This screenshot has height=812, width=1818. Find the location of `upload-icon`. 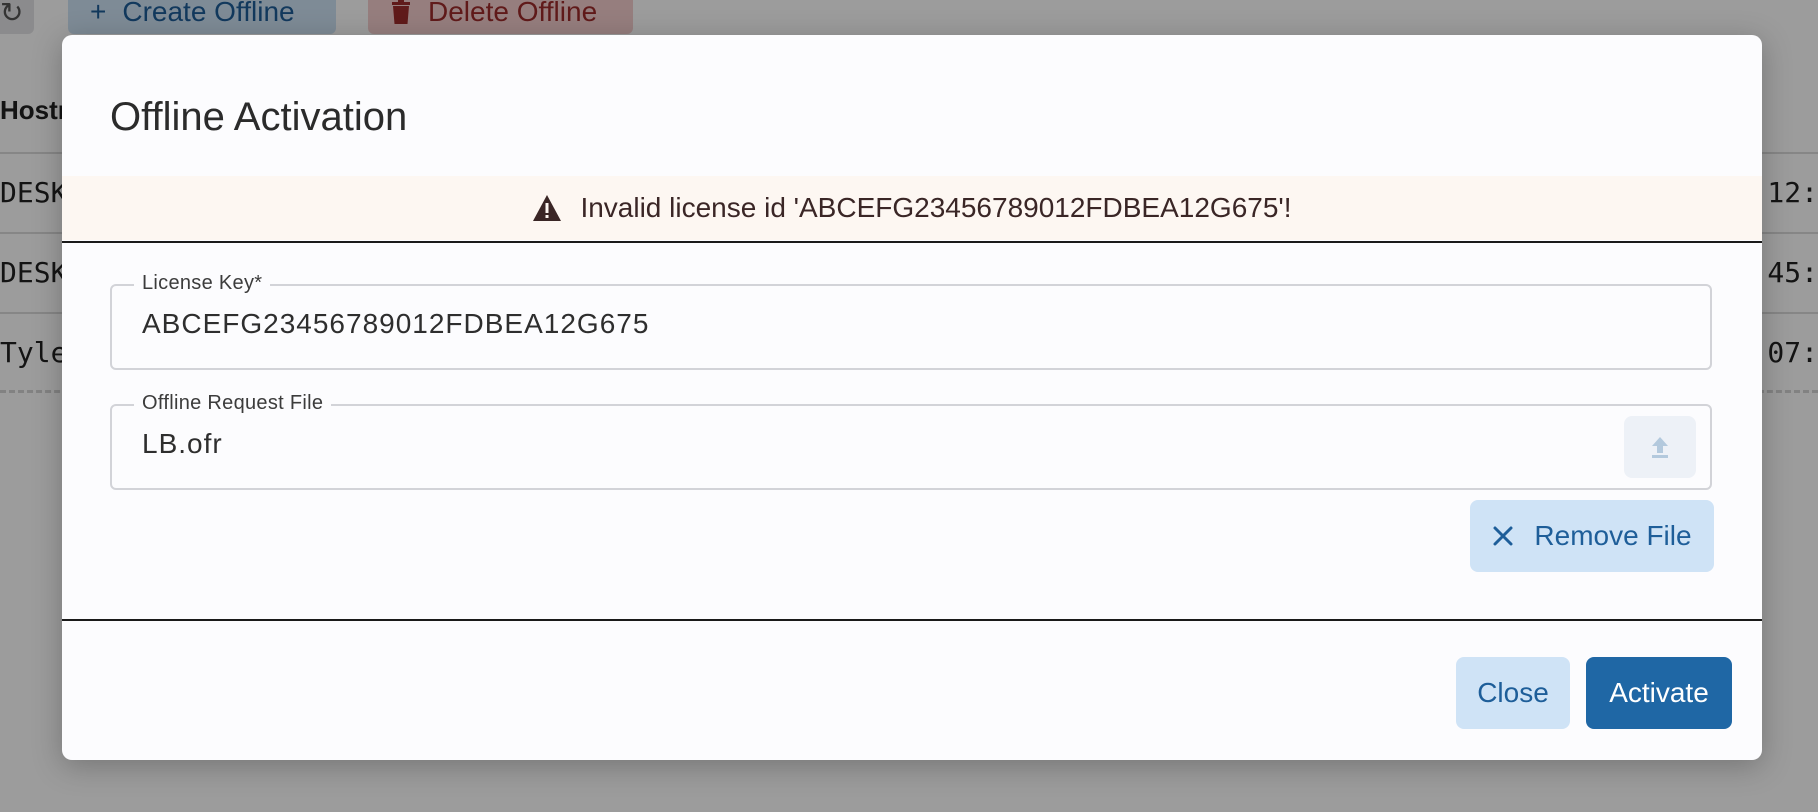

upload-icon is located at coordinates (1660, 447).